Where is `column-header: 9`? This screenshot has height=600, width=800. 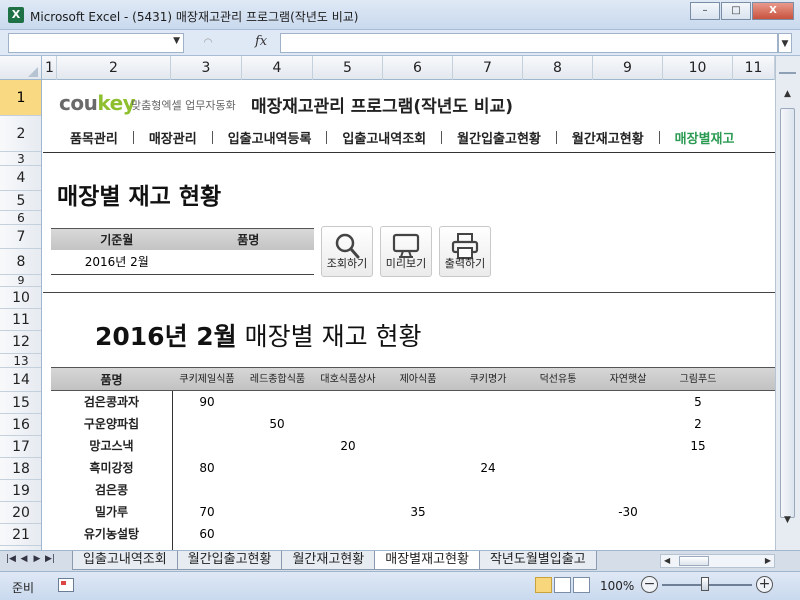
column-header: 9 is located at coordinates (628, 68).